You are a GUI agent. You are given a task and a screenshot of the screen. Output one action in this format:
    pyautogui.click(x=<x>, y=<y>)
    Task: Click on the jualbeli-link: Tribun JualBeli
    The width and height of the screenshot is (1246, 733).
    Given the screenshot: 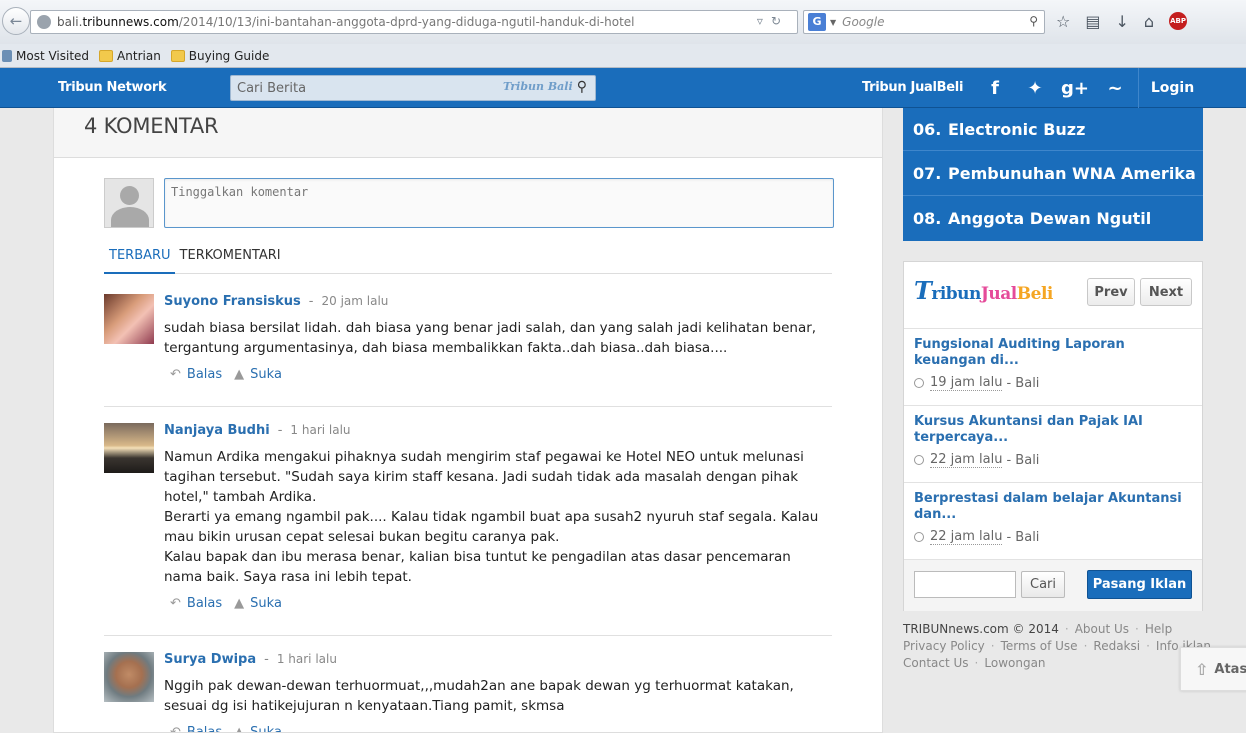 What is the action you would take?
    pyautogui.click(x=912, y=87)
    